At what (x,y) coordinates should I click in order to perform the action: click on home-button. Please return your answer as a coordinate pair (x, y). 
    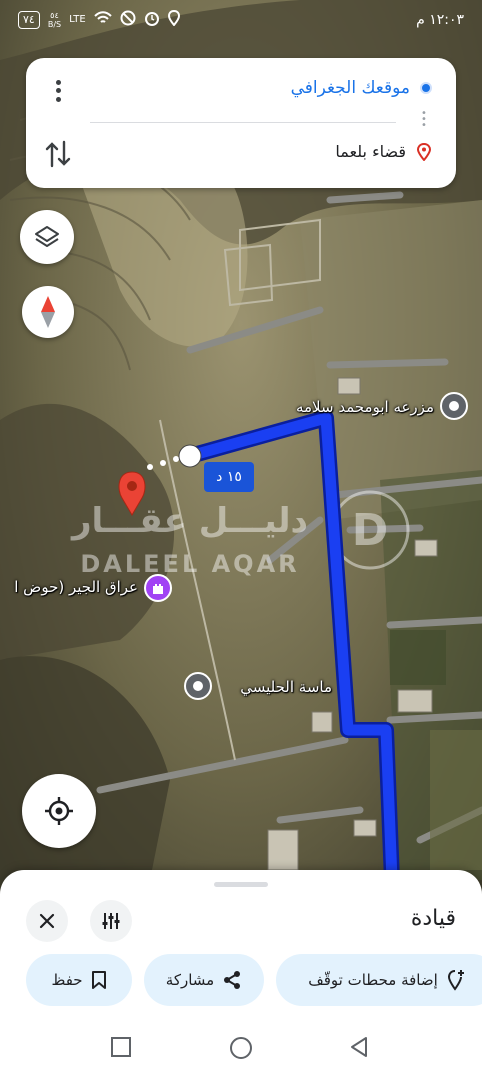
    Looking at the image, I should click on (241, 1048).